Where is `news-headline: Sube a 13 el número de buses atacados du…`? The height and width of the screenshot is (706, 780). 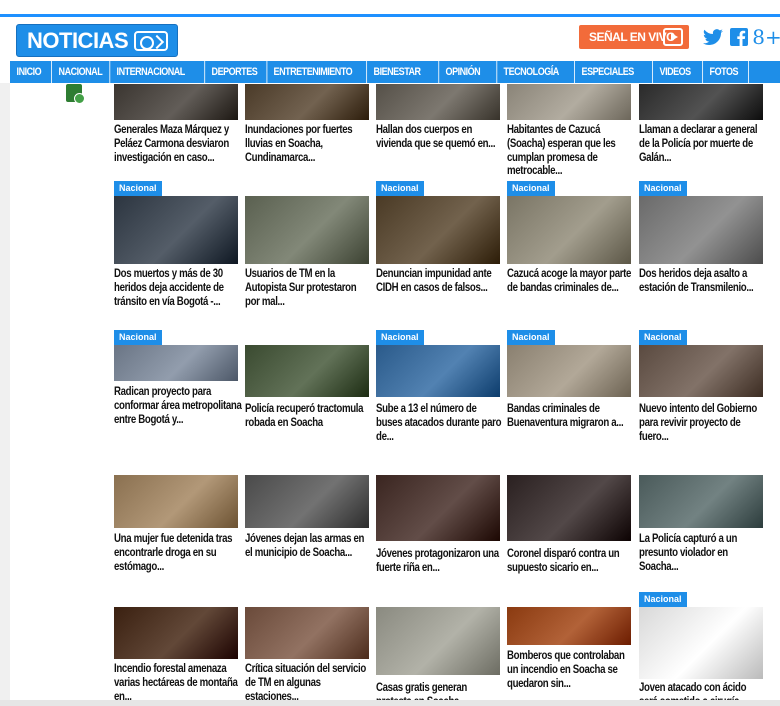 news-headline: Sube a 13 el número de buses atacados du… is located at coordinates (440, 423).